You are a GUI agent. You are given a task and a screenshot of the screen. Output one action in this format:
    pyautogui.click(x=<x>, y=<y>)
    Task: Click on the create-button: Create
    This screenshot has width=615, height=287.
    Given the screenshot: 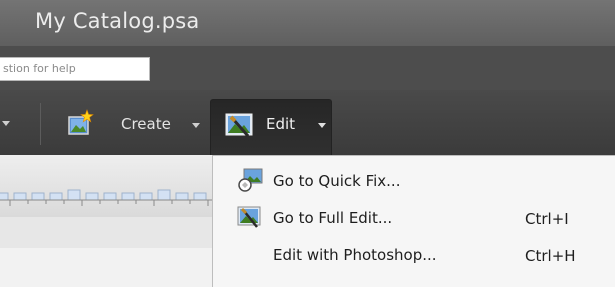 What is the action you would take?
    pyautogui.click(x=130, y=124)
    